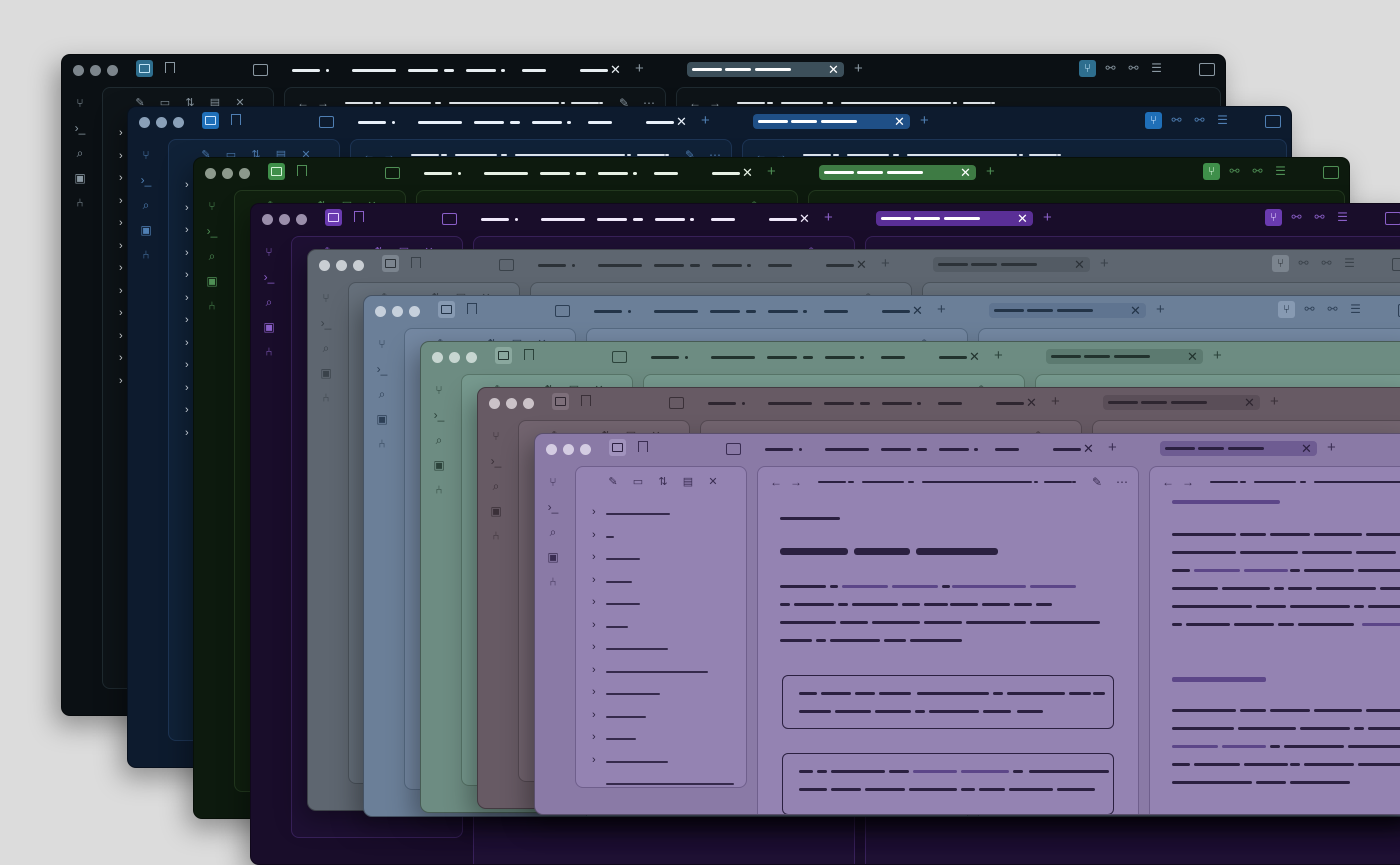 This screenshot has width=1400, height=865. Describe the element at coordinates (511, 403) in the screenshot. I see `minimize-window-button` at that location.